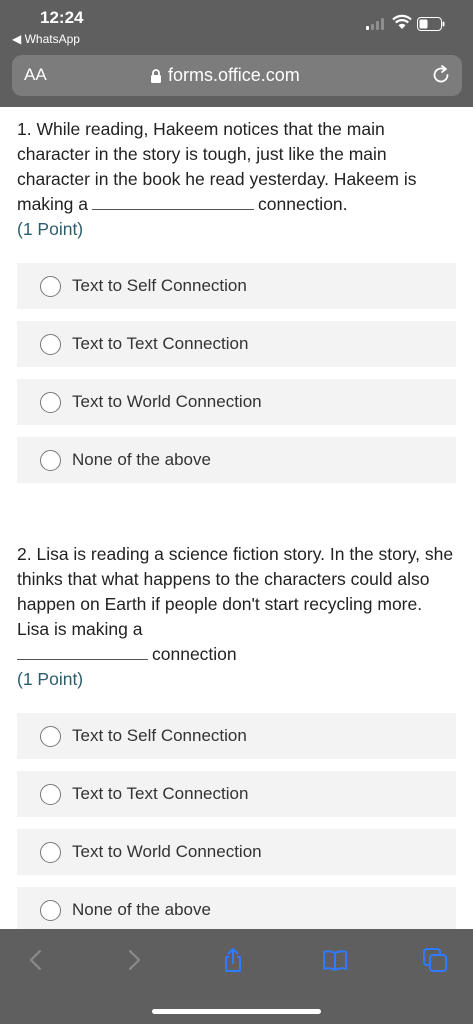 The image size is (473, 1024). I want to click on reload-icon, so click(441, 75).